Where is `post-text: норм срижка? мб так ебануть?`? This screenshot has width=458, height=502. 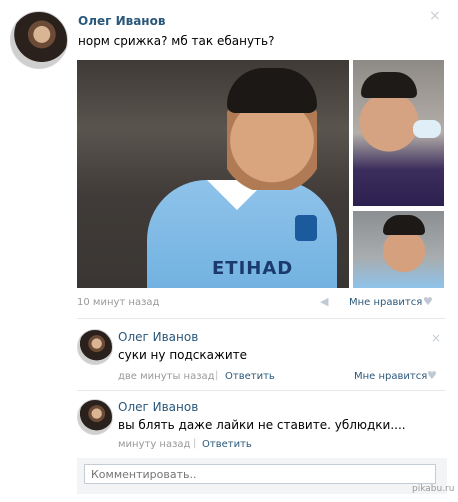
post-text: норм срижка? мб так ебануть? is located at coordinates (176, 41).